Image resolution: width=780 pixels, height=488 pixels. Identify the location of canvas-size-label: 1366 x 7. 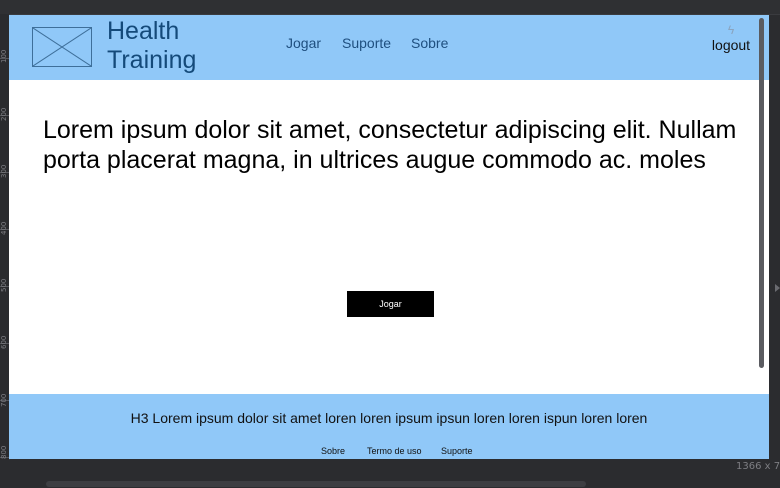
(758, 466).